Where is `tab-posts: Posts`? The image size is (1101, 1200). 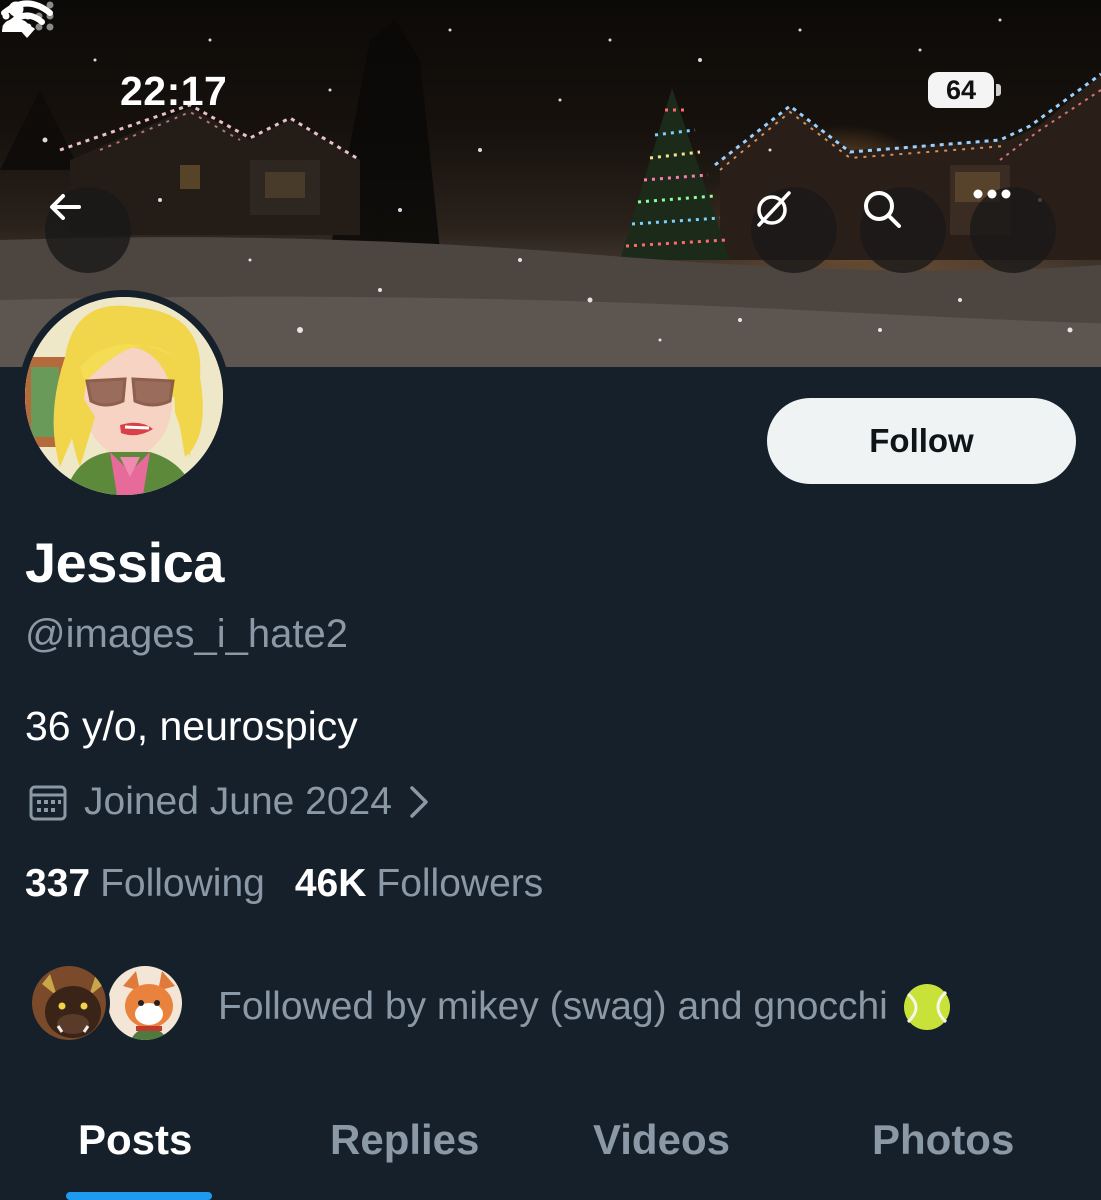
tab-posts: Posts is located at coordinates (135, 1140).